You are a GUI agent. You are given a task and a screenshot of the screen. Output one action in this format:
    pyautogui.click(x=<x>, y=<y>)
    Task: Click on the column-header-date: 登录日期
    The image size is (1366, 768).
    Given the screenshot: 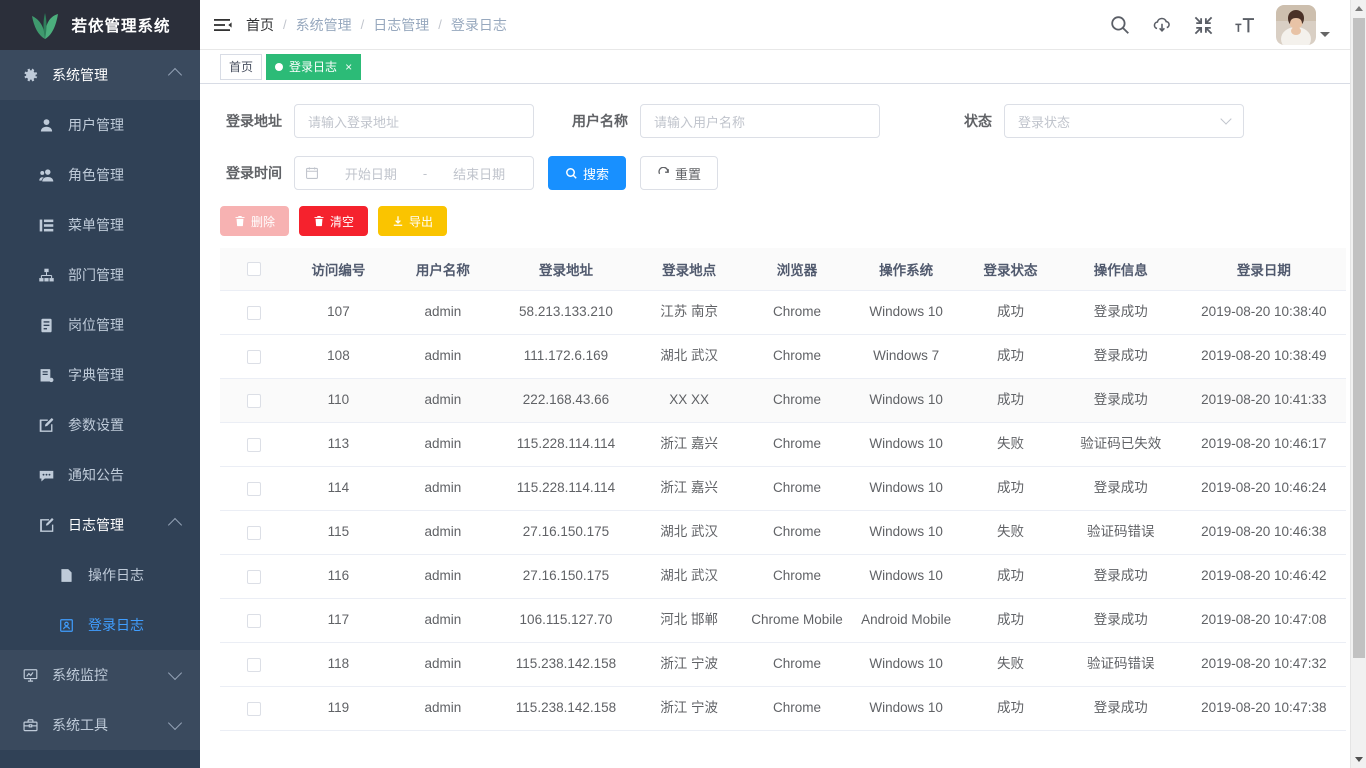 What is the action you would take?
    pyautogui.click(x=1263, y=269)
    